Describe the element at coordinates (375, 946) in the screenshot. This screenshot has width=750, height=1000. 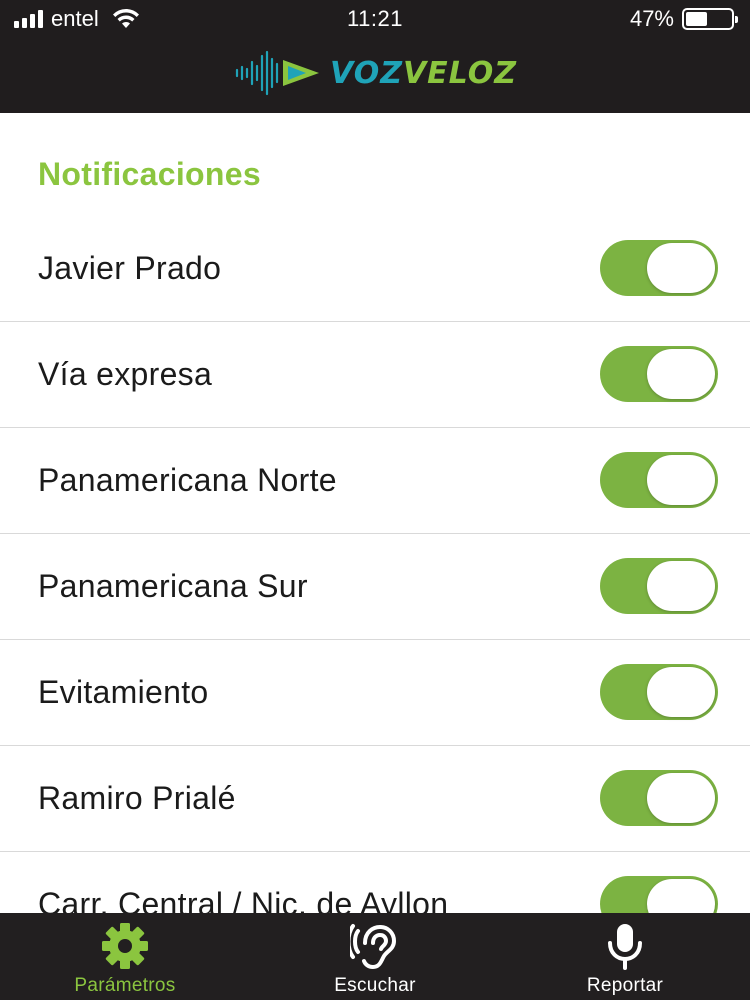
I see `ear-icon` at that location.